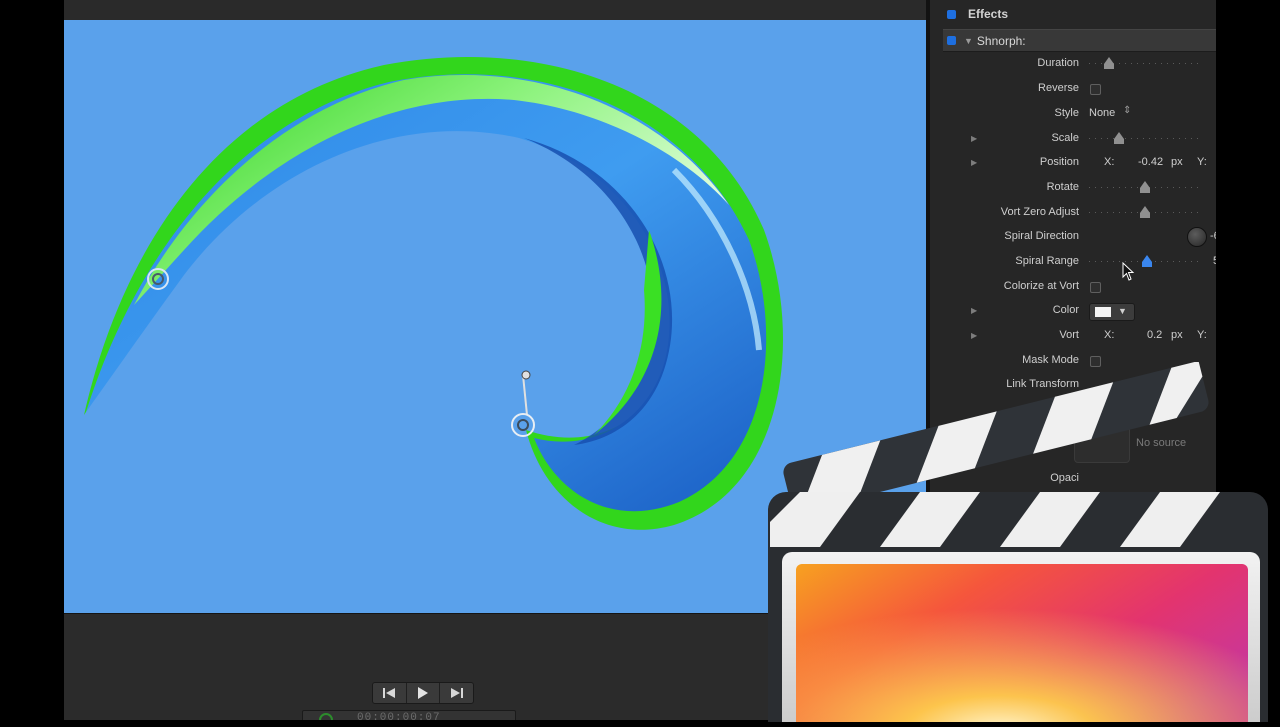 The width and height of the screenshot is (1280, 727). Describe the element at coordinates (1047, 261) in the screenshot. I see `param-label: Spiral Range` at that location.